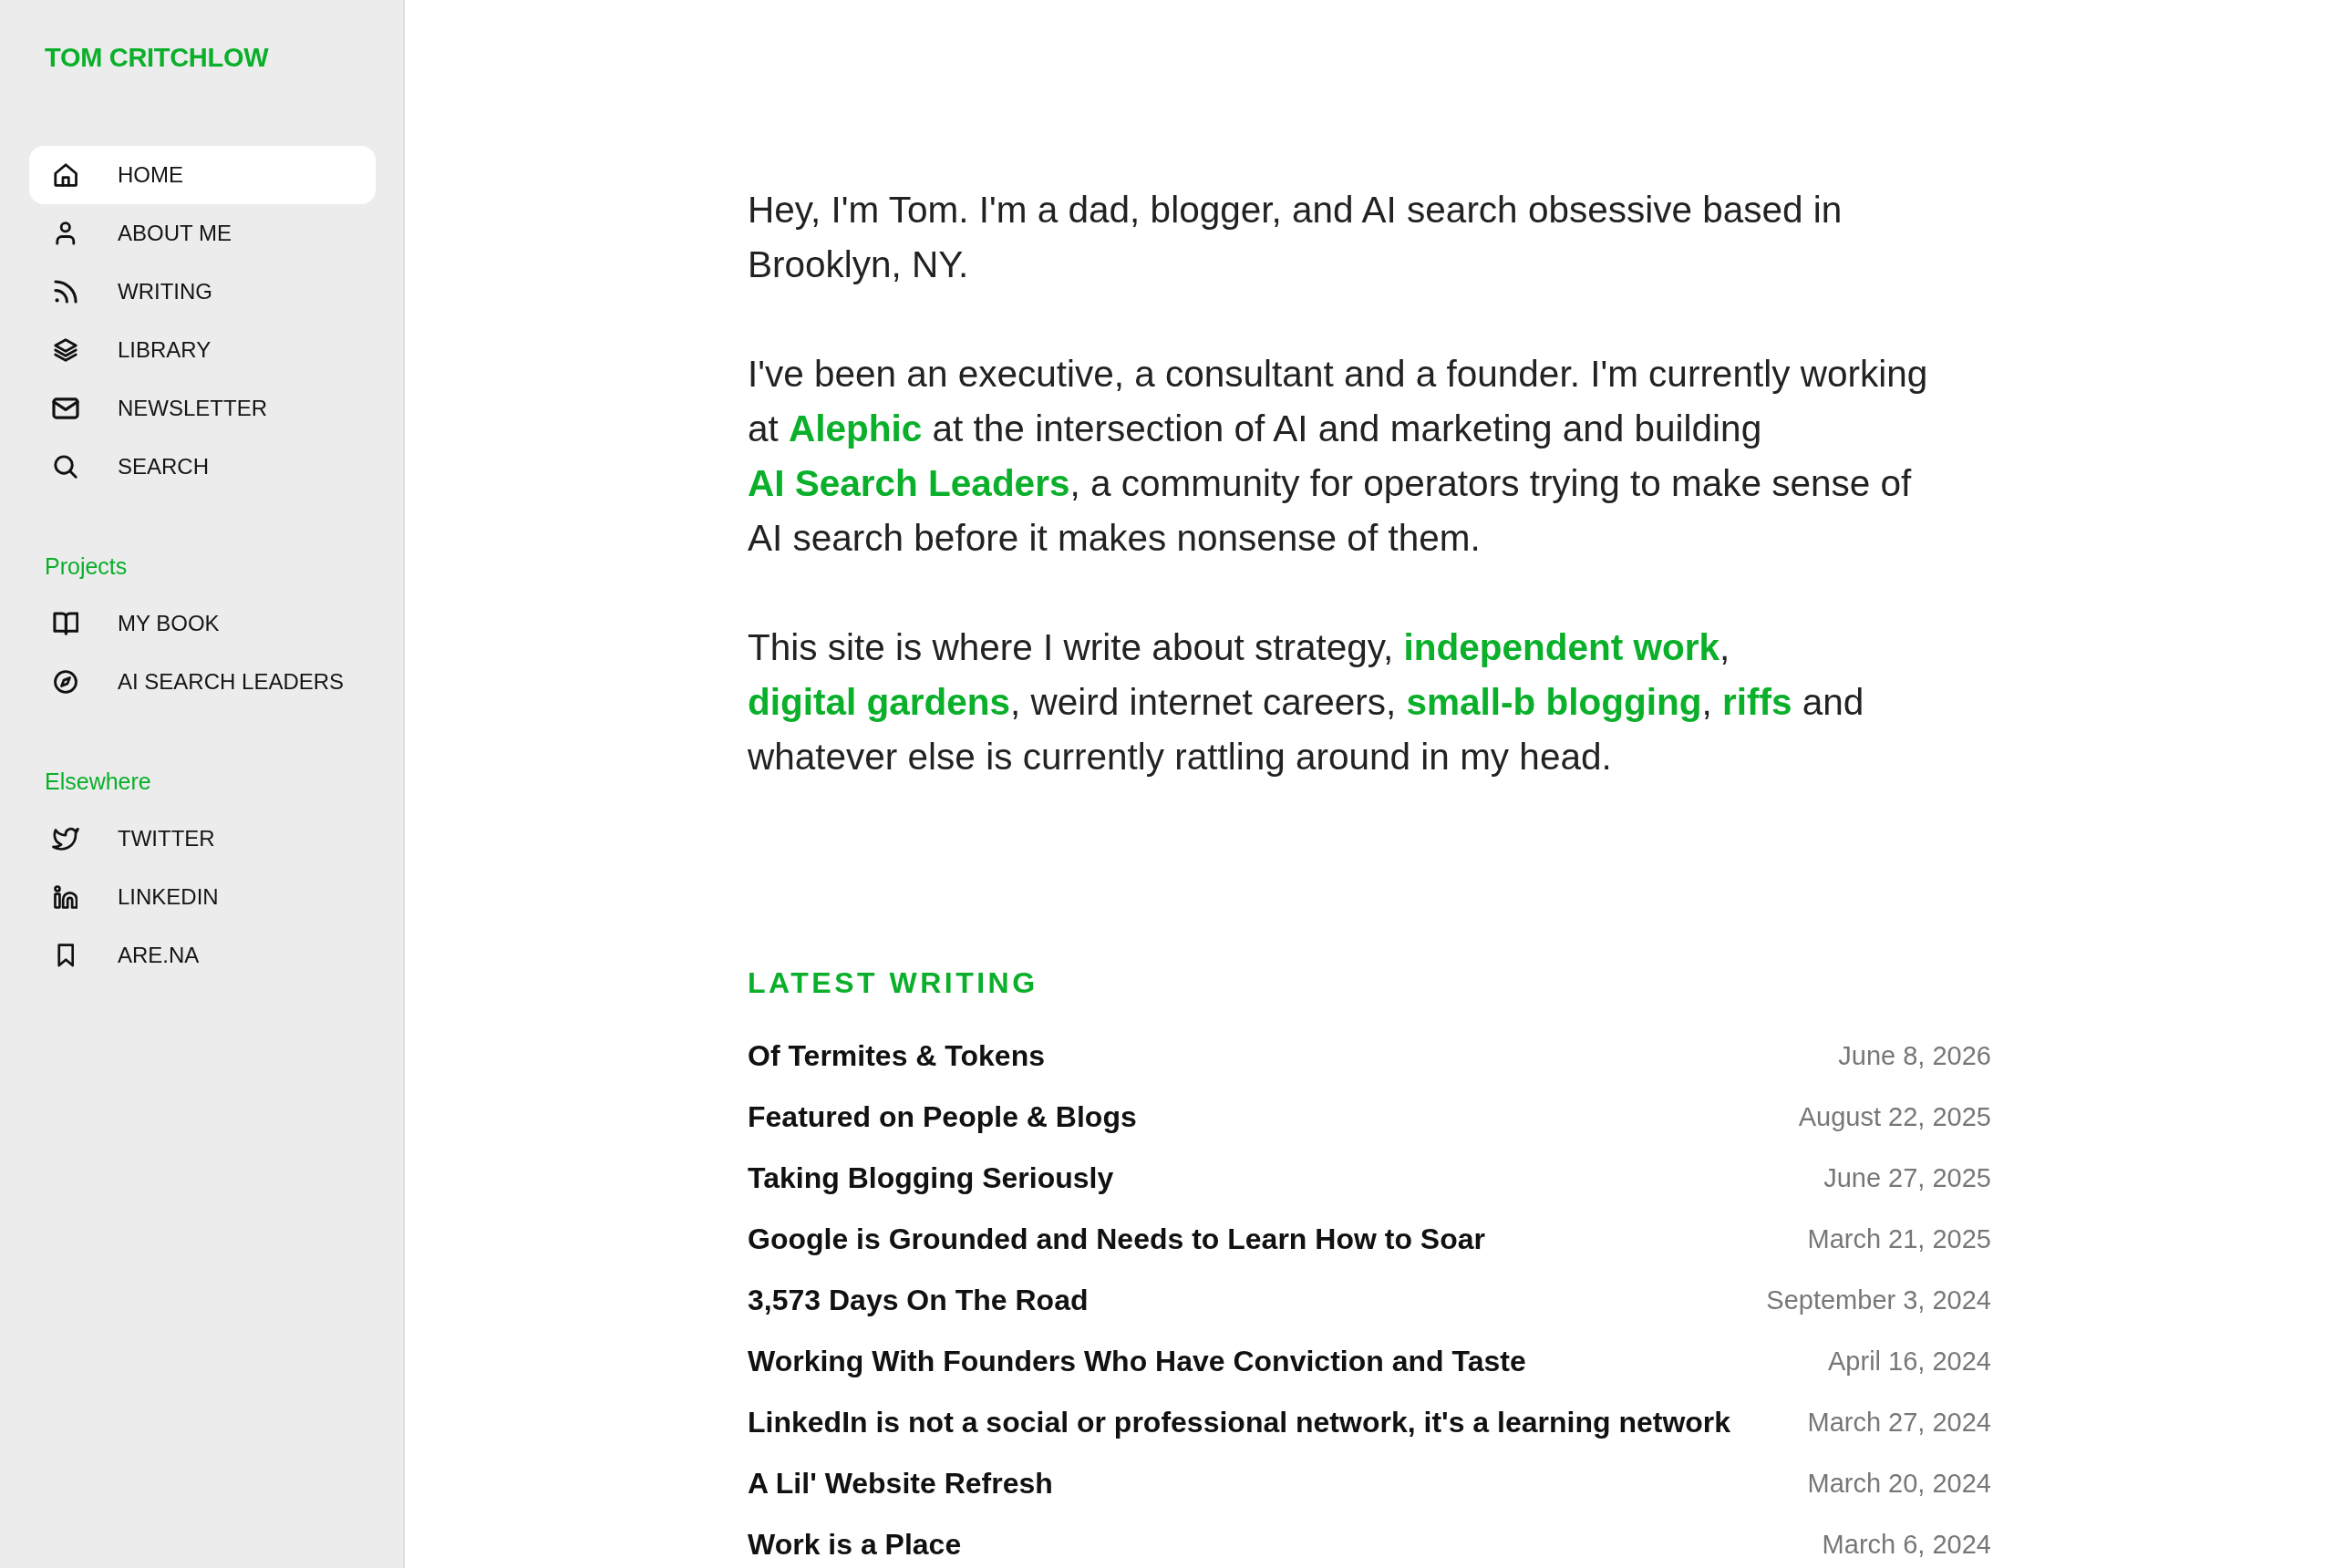  What do you see at coordinates (203, 467) in the screenshot?
I see `nav-item: SEARCH` at bounding box center [203, 467].